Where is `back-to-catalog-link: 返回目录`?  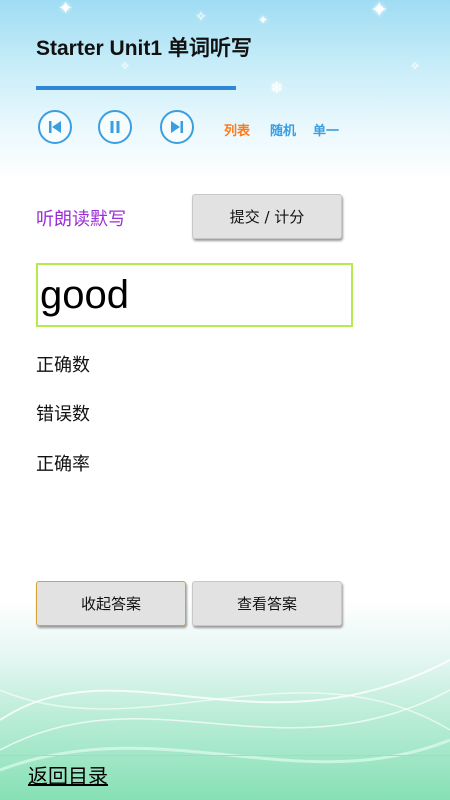
back-to-catalog-link: 返回目录 is located at coordinates (68, 774).